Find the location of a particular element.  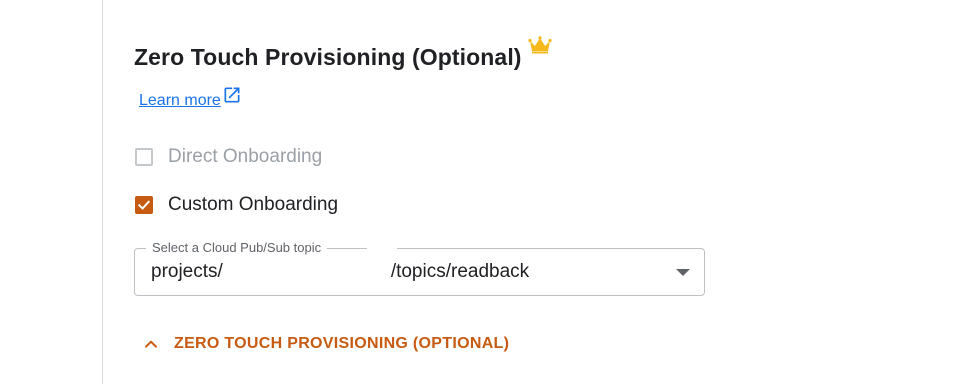

learn-more-link: Learn more is located at coordinates (190, 100).